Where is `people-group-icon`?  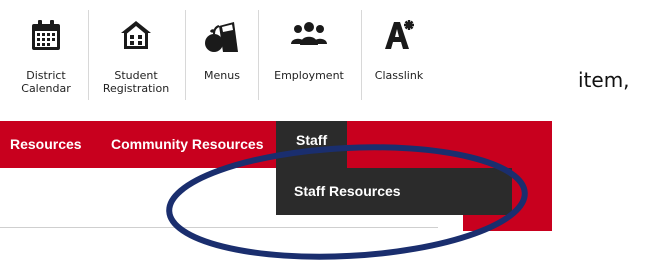
people-group-icon is located at coordinates (309, 36).